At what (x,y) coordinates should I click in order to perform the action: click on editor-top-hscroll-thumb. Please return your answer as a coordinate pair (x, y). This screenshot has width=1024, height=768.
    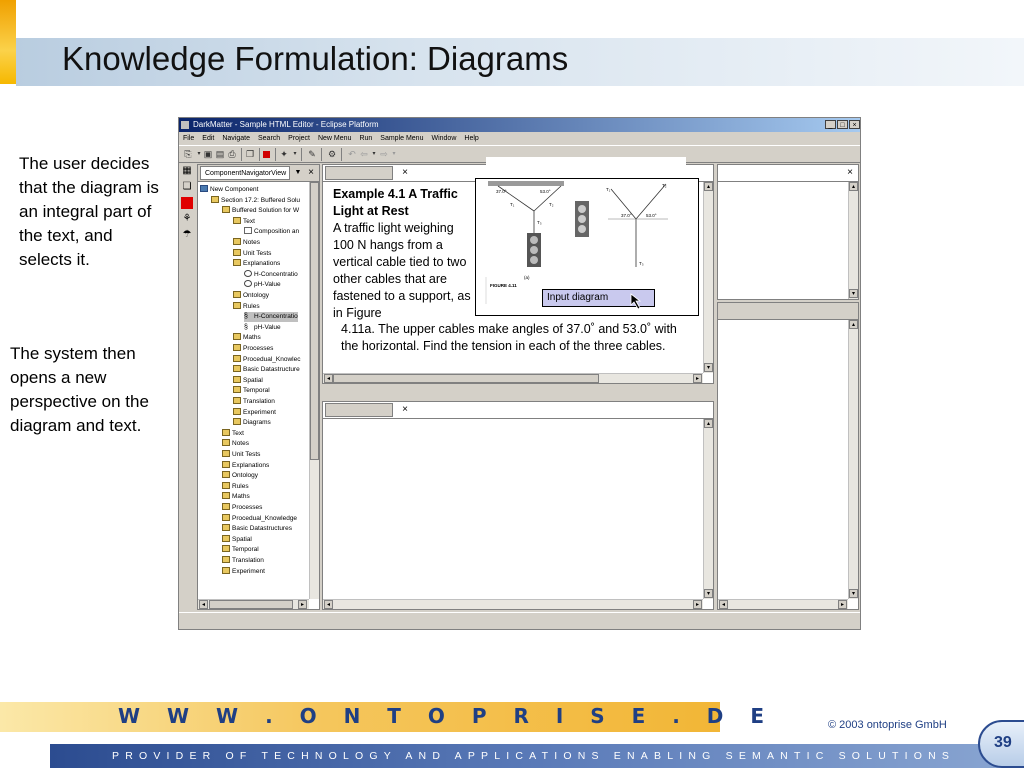
    Looking at the image, I should click on (466, 378).